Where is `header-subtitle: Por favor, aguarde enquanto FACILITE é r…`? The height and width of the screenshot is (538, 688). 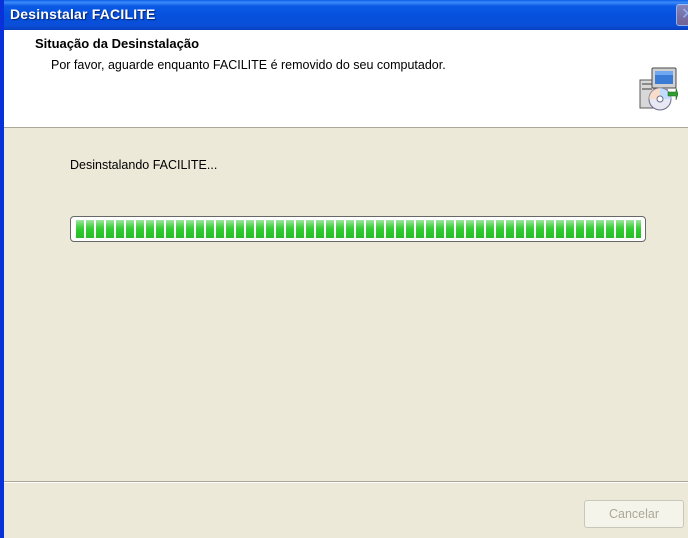
header-subtitle: Por favor, aguarde enquanto FACILITE é r… is located at coordinates (248, 65).